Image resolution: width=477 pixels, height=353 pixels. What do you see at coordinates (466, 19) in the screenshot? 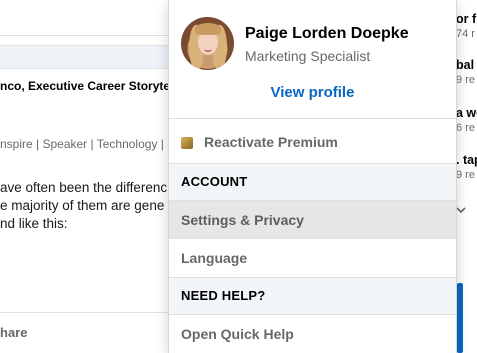
I see `news-item-title: or f` at bounding box center [466, 19].